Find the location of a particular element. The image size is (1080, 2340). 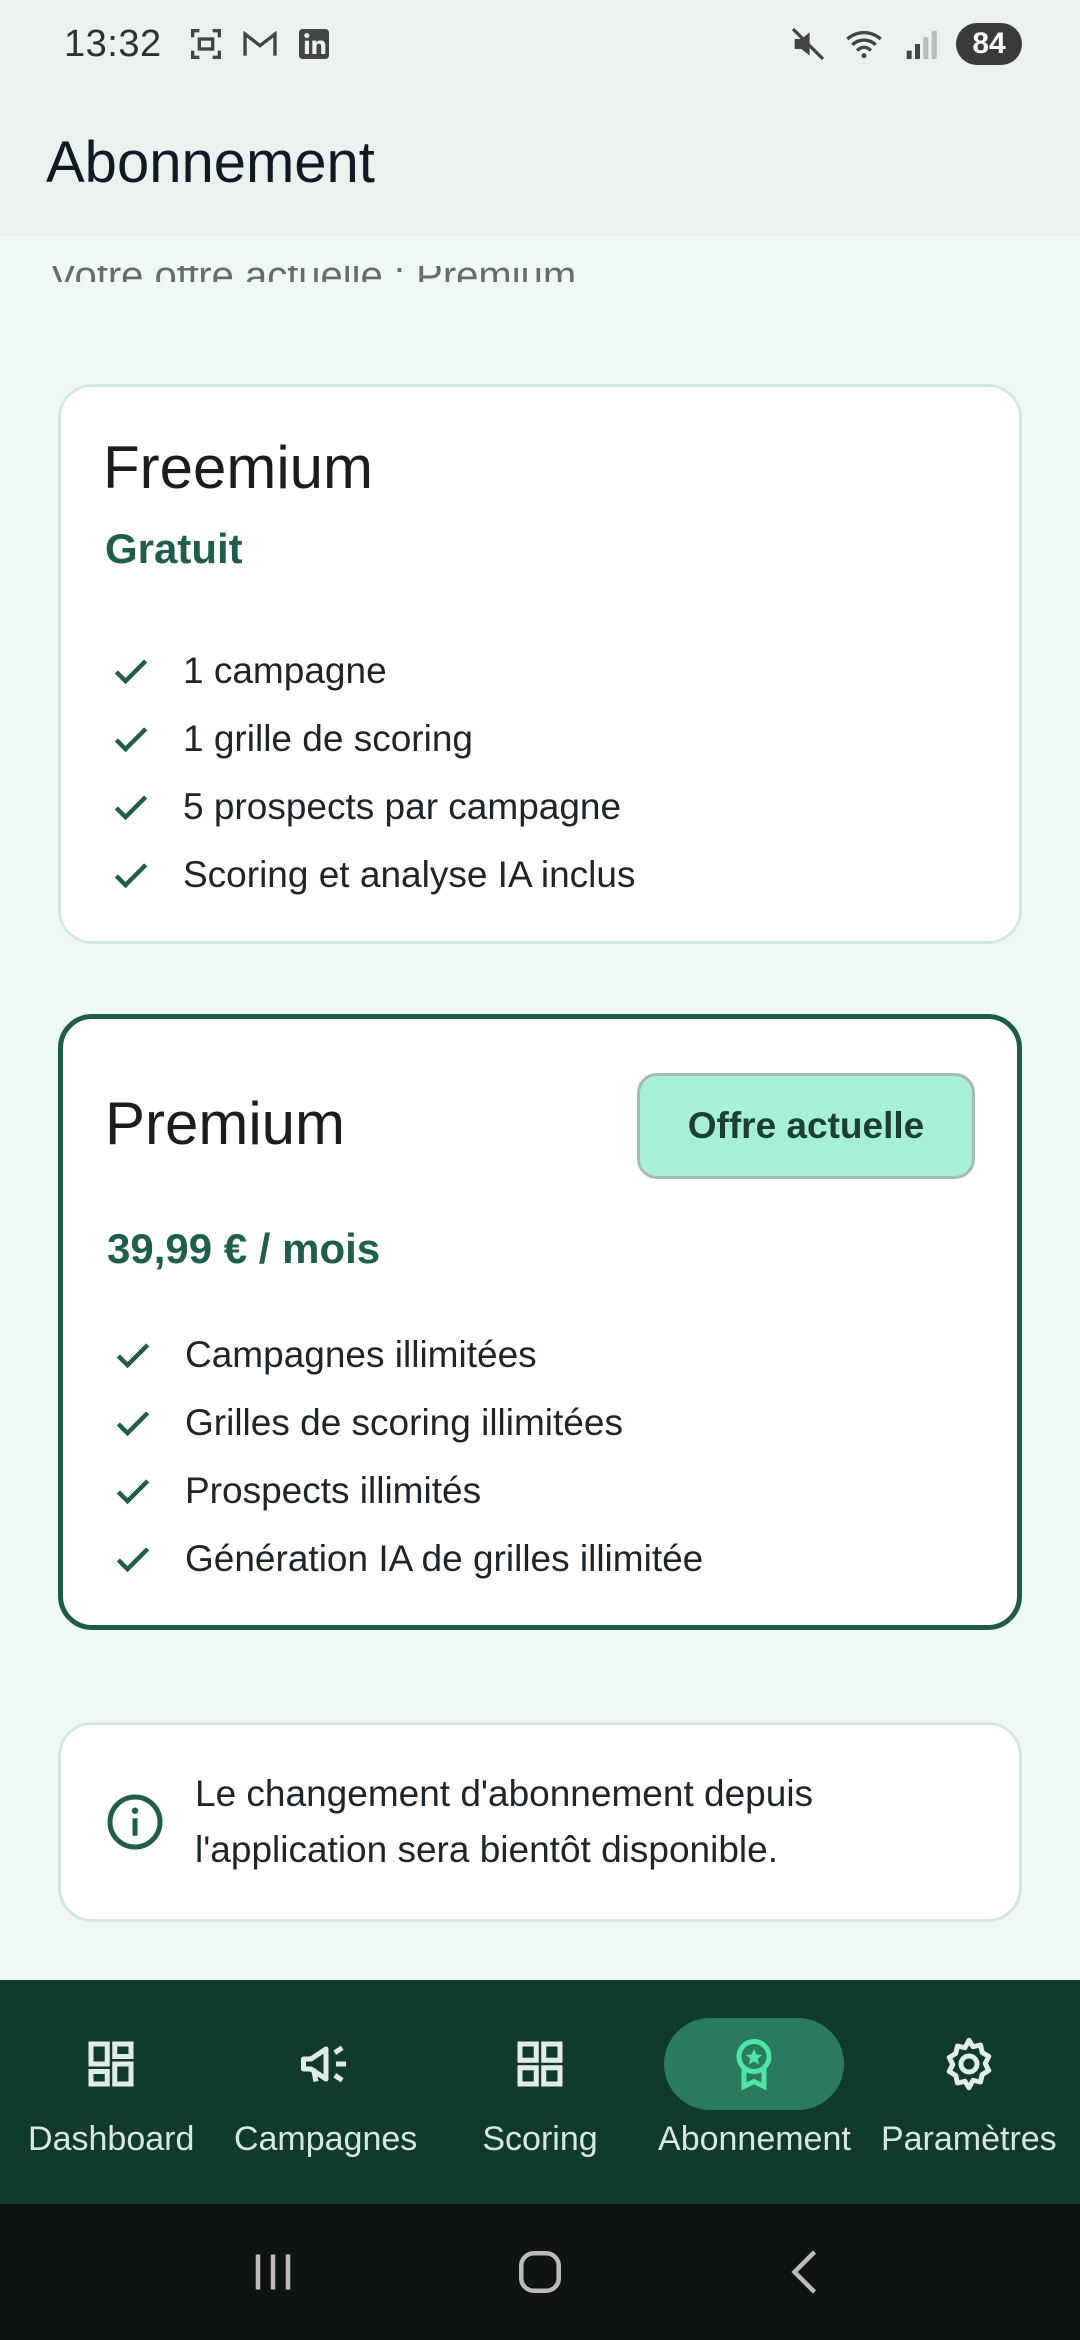

feature-item: 1 grille de scoring is located at coordinates (372, 739).